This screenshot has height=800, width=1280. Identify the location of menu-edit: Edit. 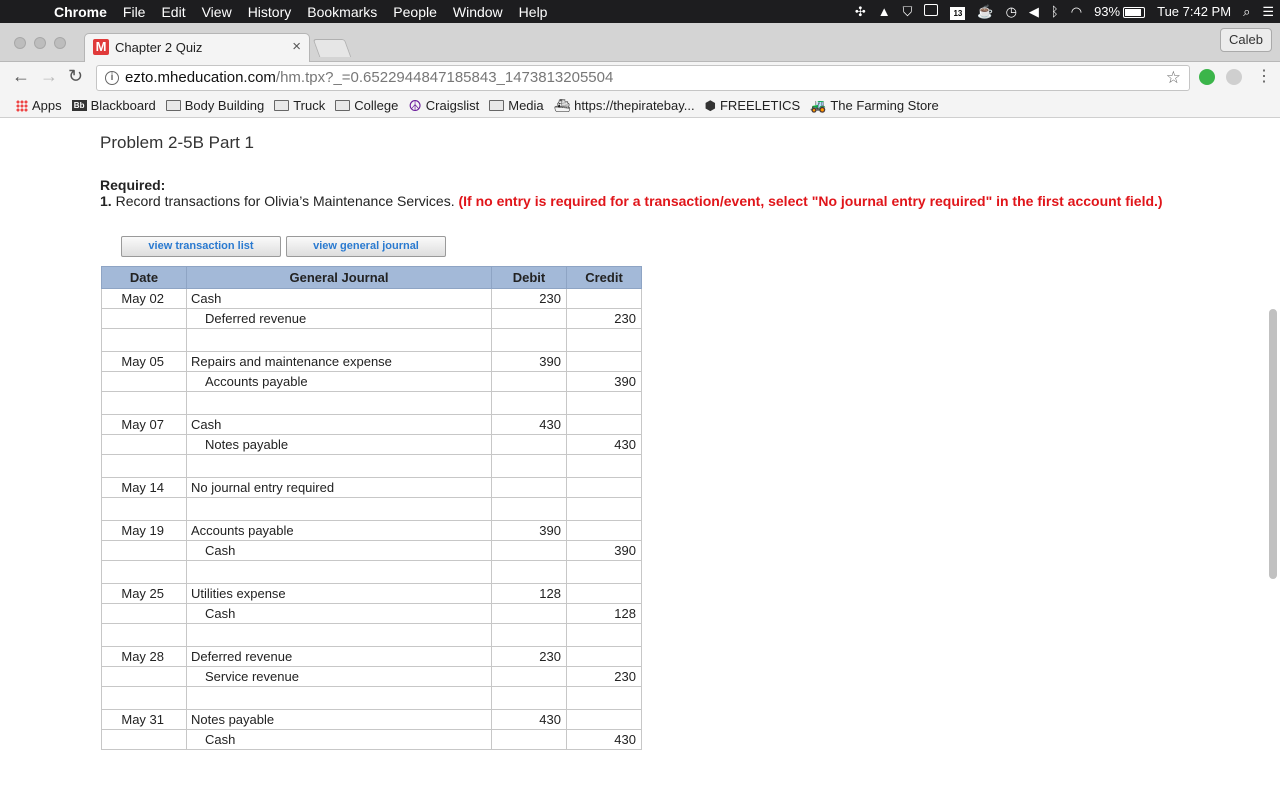
(173, 12).